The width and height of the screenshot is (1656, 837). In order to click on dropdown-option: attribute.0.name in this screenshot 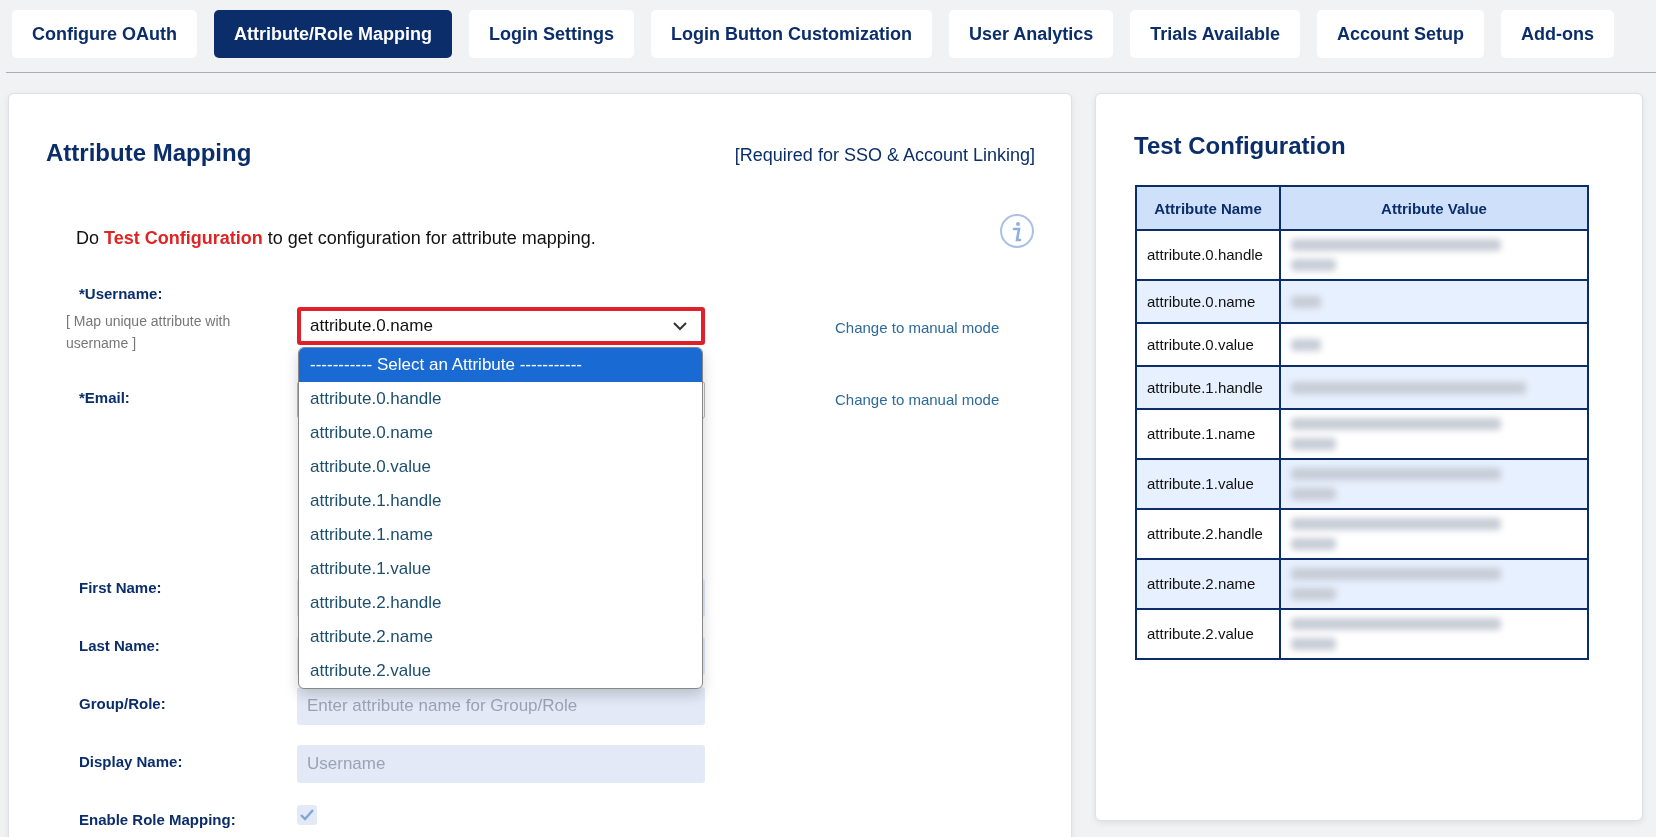, I will do `click(500, 433)`.